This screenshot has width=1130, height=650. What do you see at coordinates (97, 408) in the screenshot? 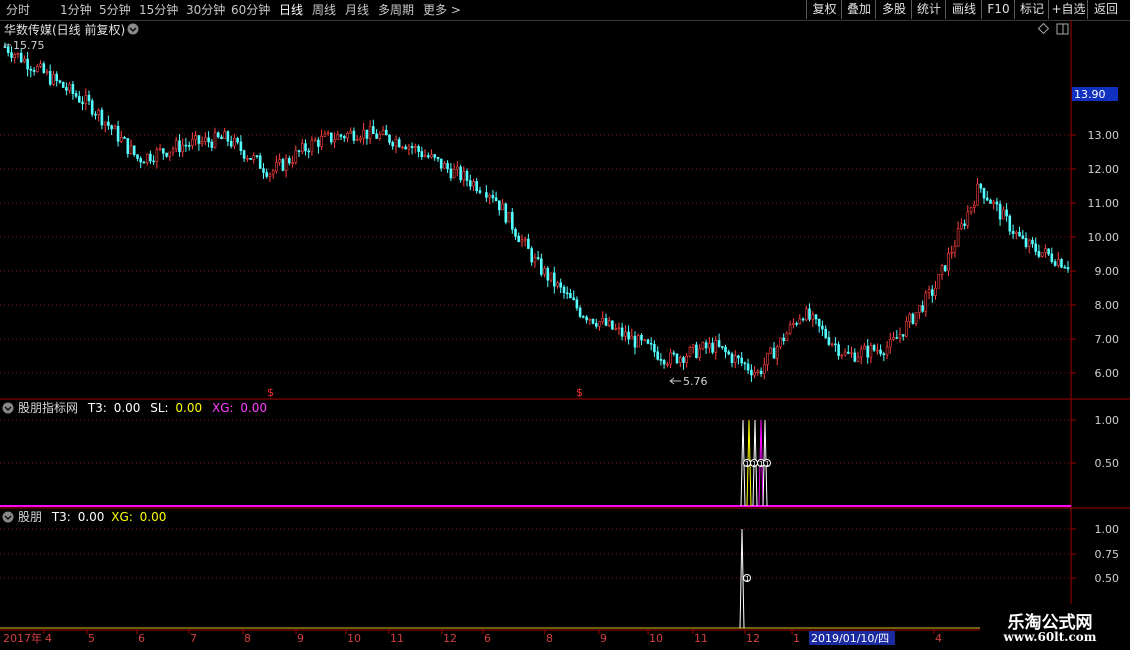
I see `indicator1-t3-label: T3:` at bounding box center [97, 408].